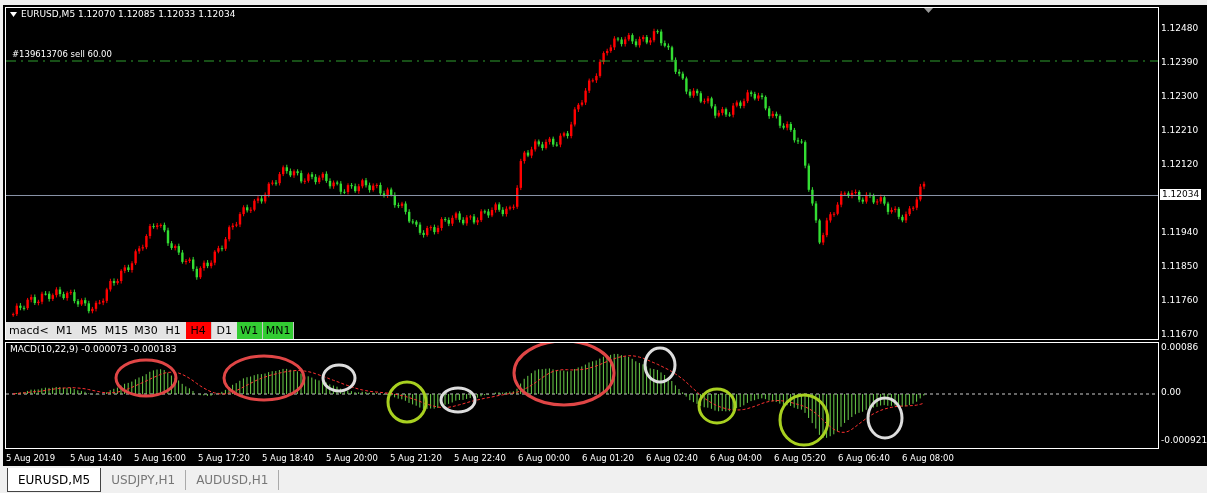  I want to click on time-tick: 5 Aug 16:00, so click(160, 457).